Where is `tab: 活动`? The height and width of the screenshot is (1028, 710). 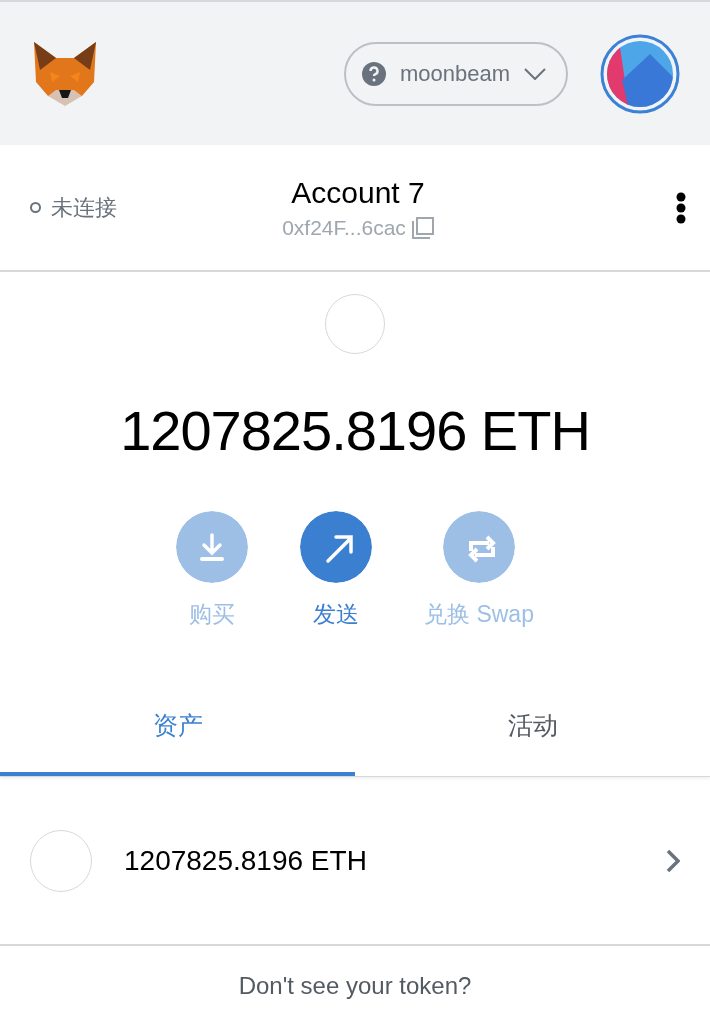
tab: 活动 is located at coordinates (532, 727).